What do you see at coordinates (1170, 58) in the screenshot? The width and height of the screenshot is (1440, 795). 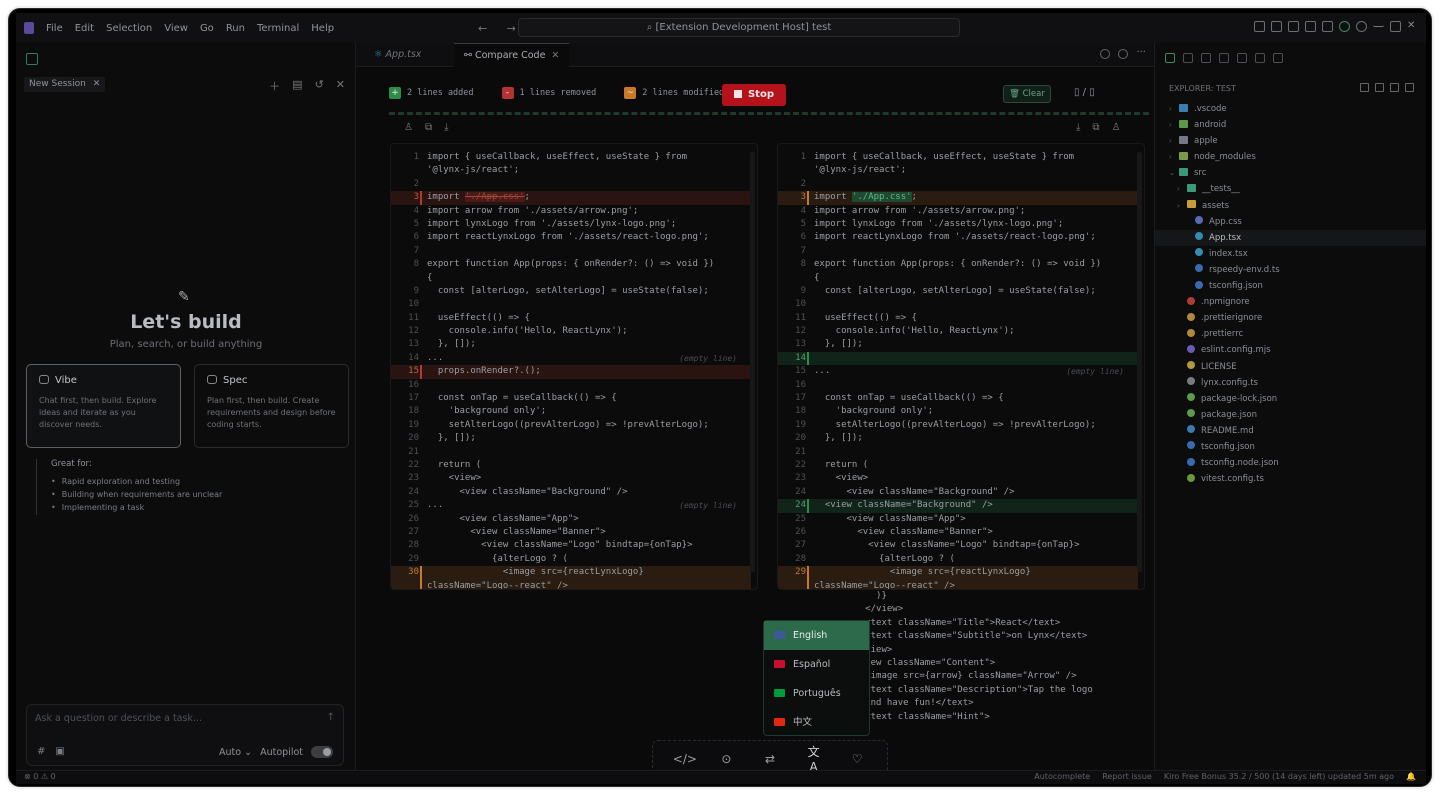 I see `kiro-icon` at bounding box center [1170, 58].